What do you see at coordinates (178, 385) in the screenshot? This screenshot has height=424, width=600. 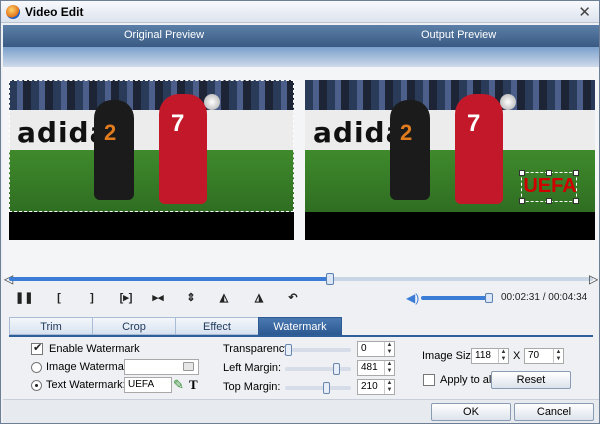 I see `pen-icon: ✎` at bounding box center [178, 385].